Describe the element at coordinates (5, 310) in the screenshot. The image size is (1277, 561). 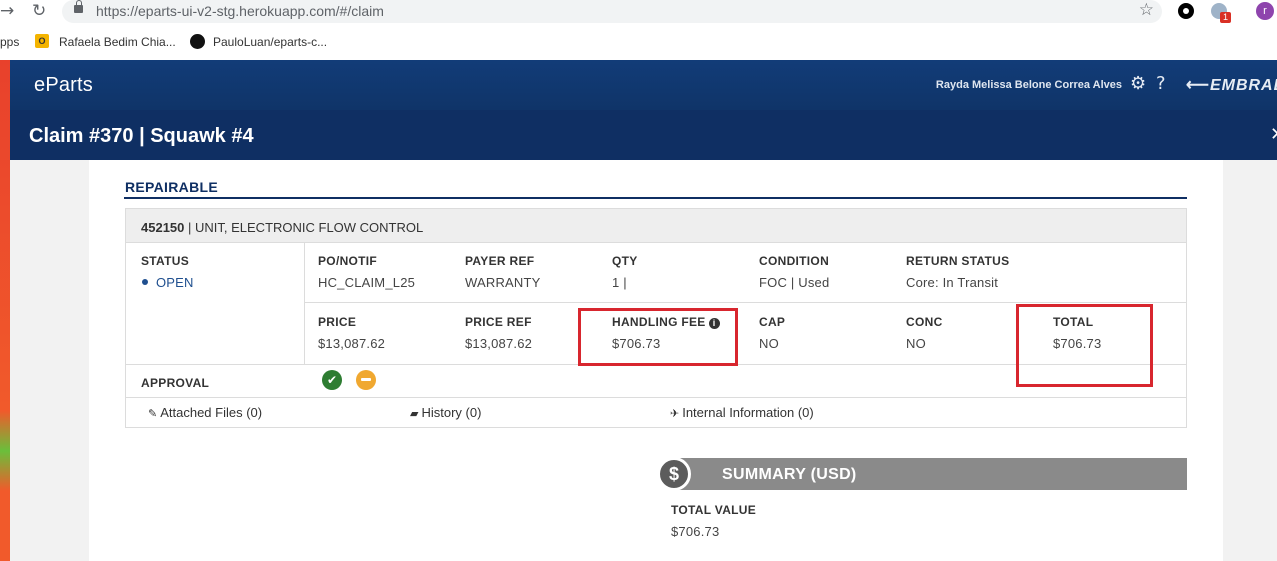
I see `left-color-strip` at that location.